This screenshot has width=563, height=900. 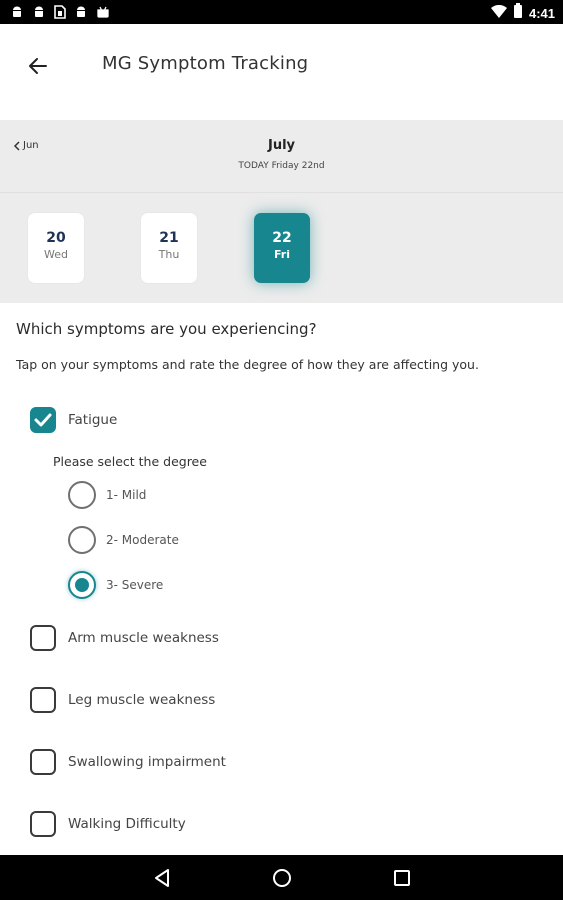 I want to click on severe-radio, so click(x=82, y=585).